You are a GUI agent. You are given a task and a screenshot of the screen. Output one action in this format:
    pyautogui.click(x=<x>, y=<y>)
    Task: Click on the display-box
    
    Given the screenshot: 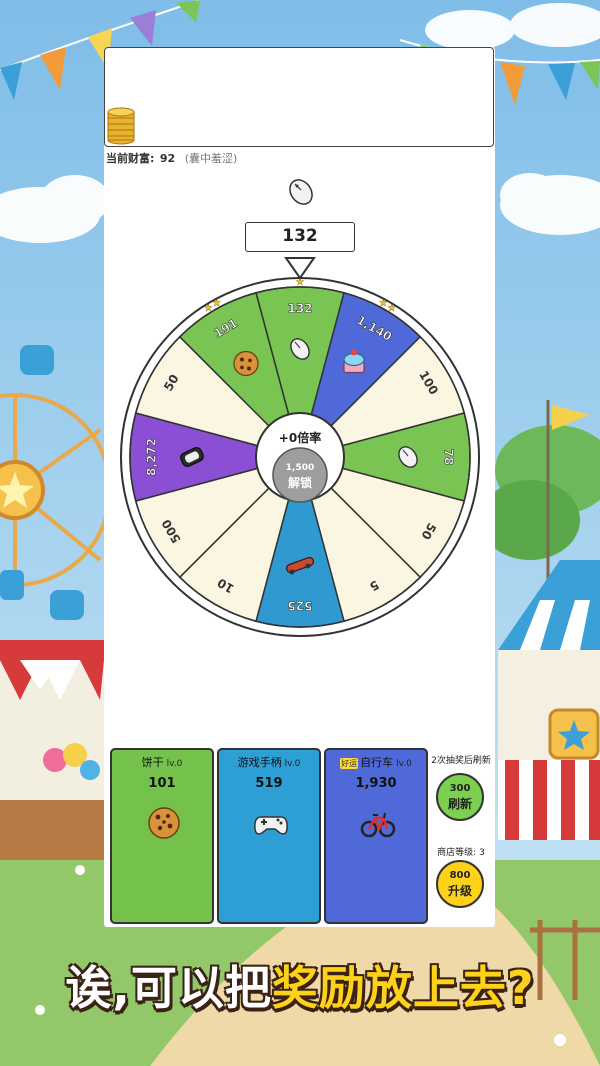 What is the action you would take?
    pyautogui.click(x=299, y=97)
    